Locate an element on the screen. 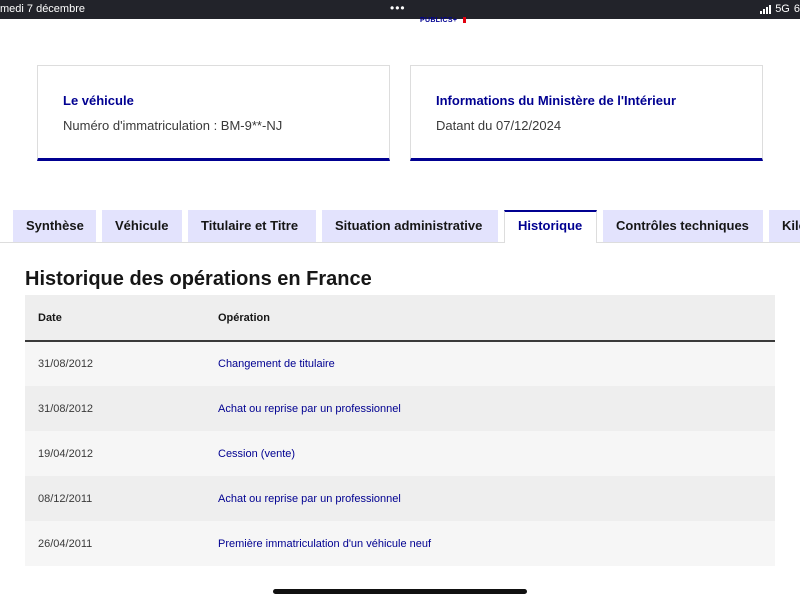 The image size is (800, 600). row-date: 26/04/2011 is located at coordinates (65, 543).